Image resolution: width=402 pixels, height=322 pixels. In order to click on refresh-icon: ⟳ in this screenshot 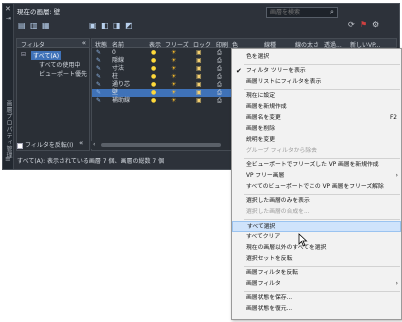, I will do `click(351, 24)`.